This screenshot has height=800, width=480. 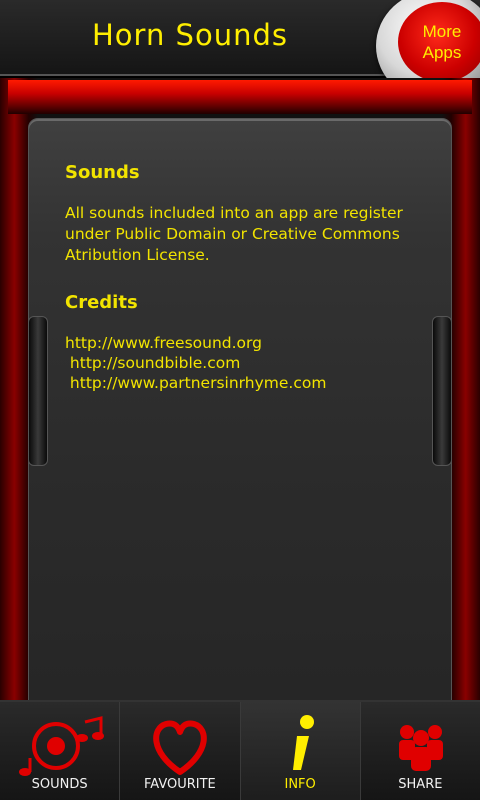 I want to click on people-icon, so click(x=420, y=748).